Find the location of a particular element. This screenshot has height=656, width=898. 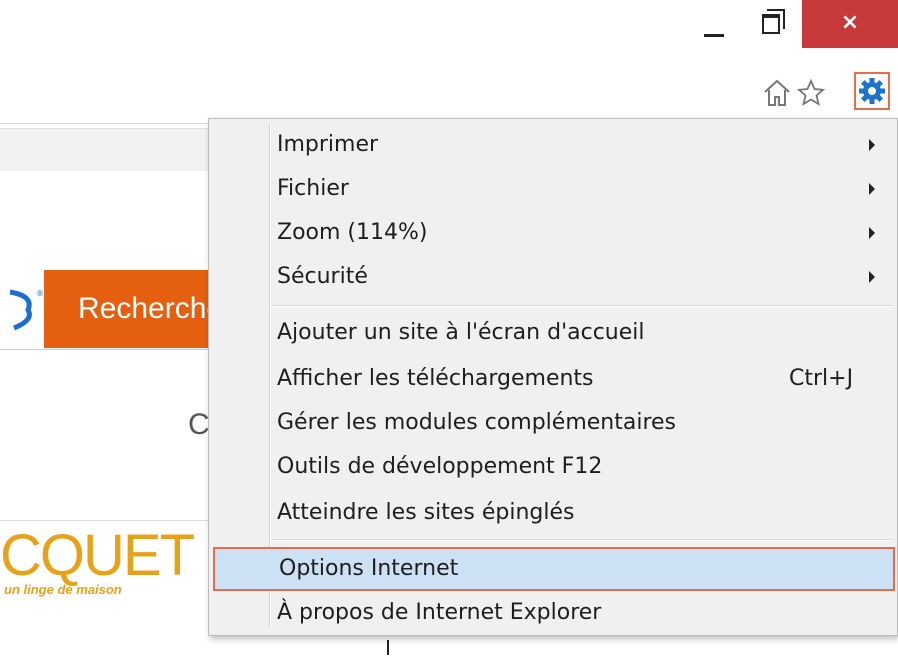

close-button: × is located at coordinates (850, 24).